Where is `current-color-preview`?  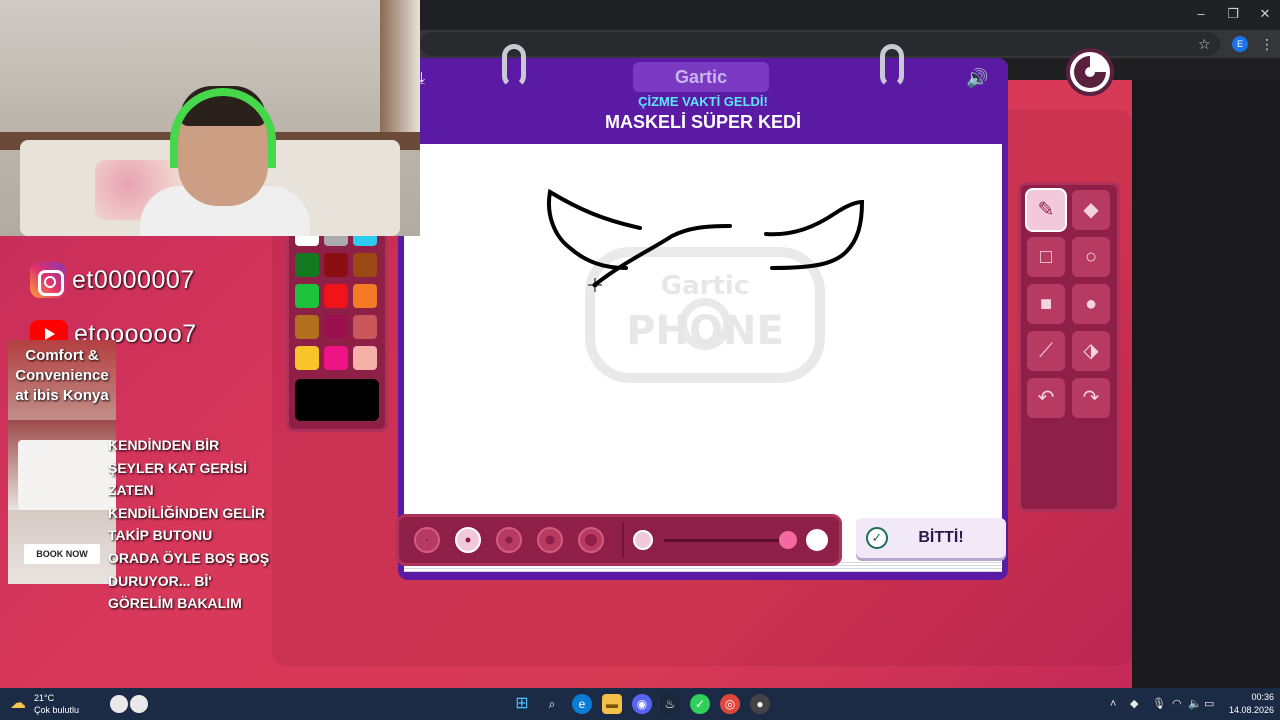
current-color-preview is located at coordinates (337, 400).